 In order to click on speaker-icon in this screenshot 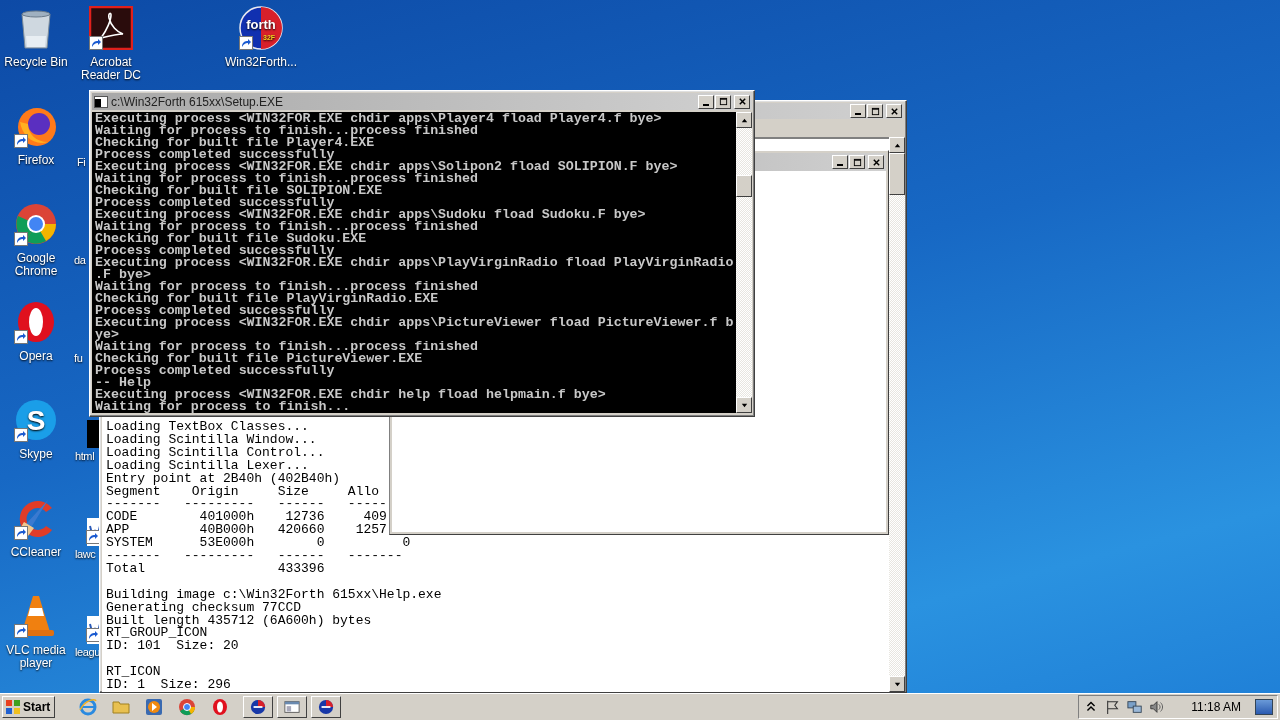, I will do `click(1157, 707)`.